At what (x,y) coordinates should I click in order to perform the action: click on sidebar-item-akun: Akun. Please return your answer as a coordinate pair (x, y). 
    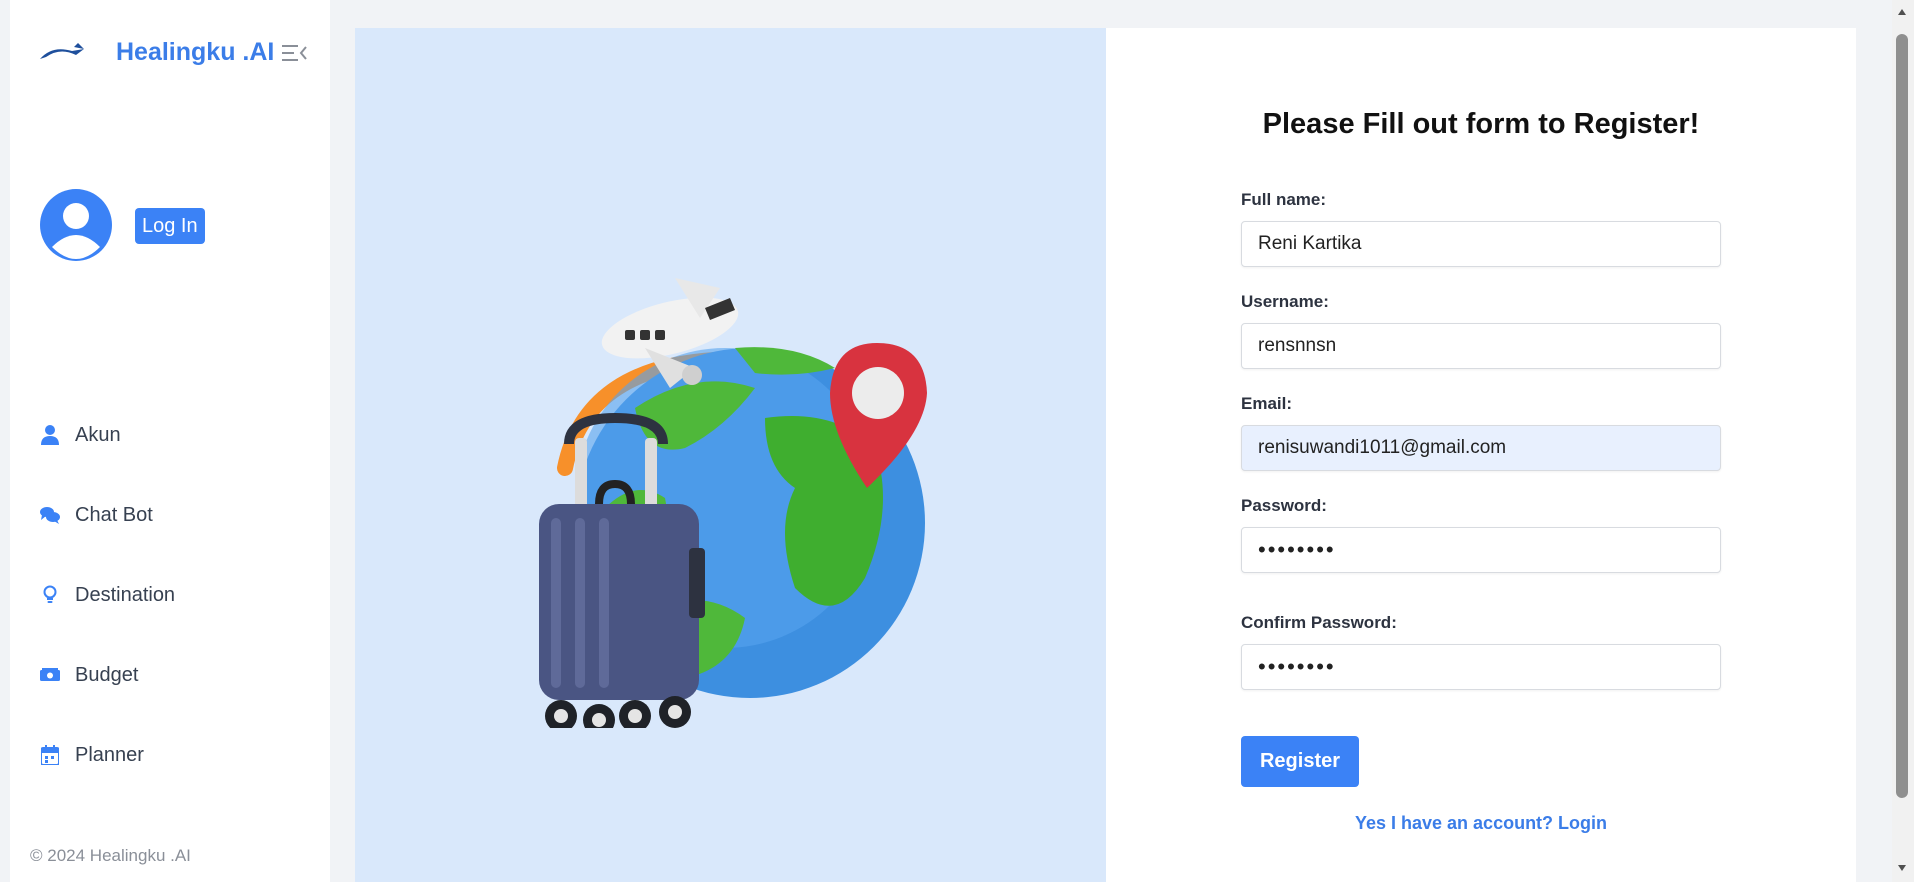
    Looking at the image, I should click on (107, 435).